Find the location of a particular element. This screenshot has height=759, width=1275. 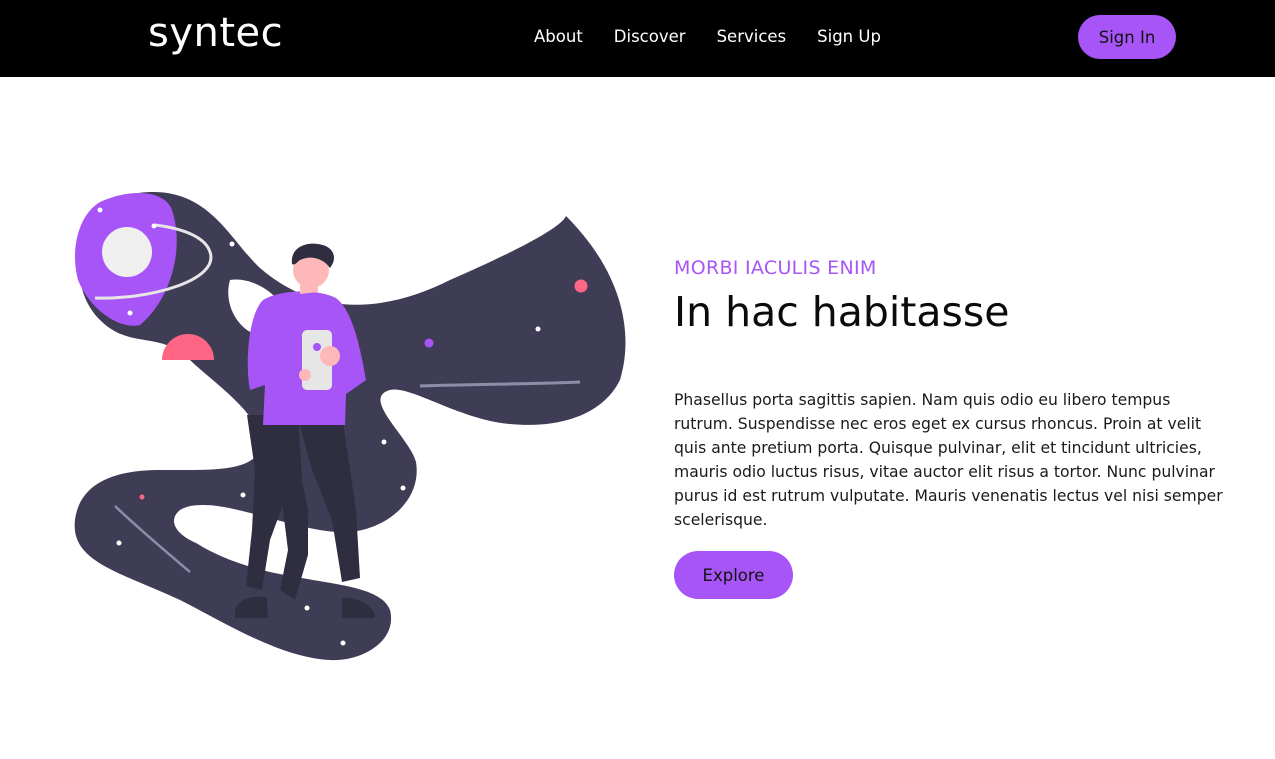

nav-link-discover: Discover is located at coordinates (650, 37).